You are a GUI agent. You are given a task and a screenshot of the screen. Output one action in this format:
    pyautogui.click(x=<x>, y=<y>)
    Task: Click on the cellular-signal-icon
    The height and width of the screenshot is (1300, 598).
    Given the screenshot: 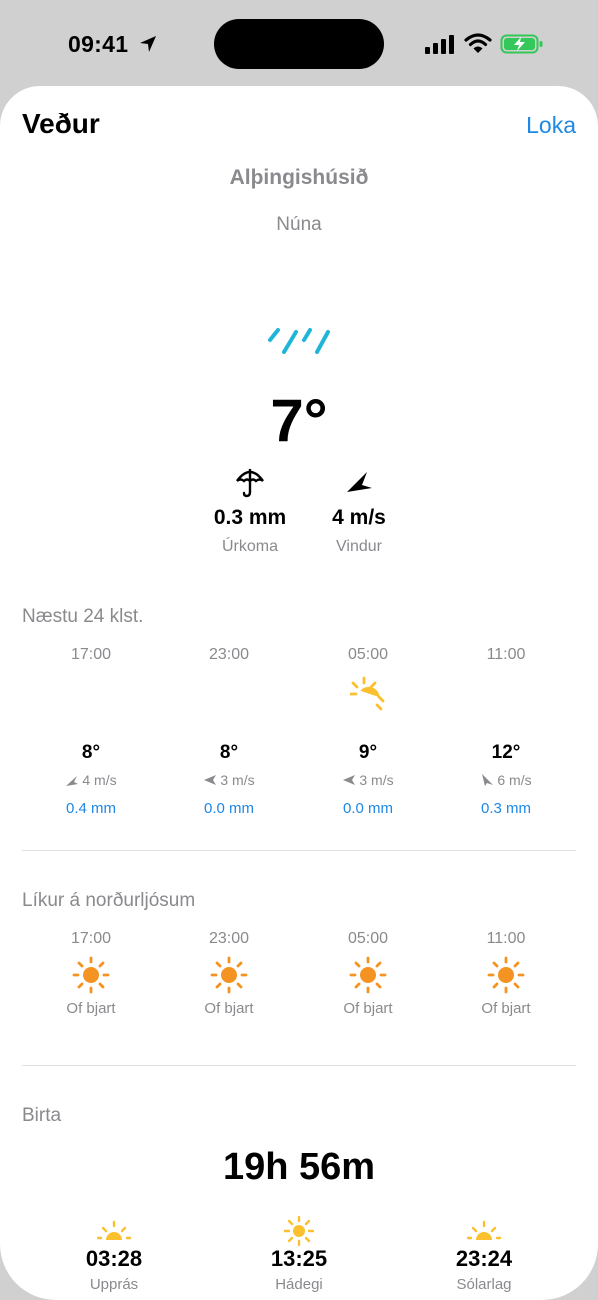 What is the action you would take?
    pyautogui.click(x=439, y=44)
    